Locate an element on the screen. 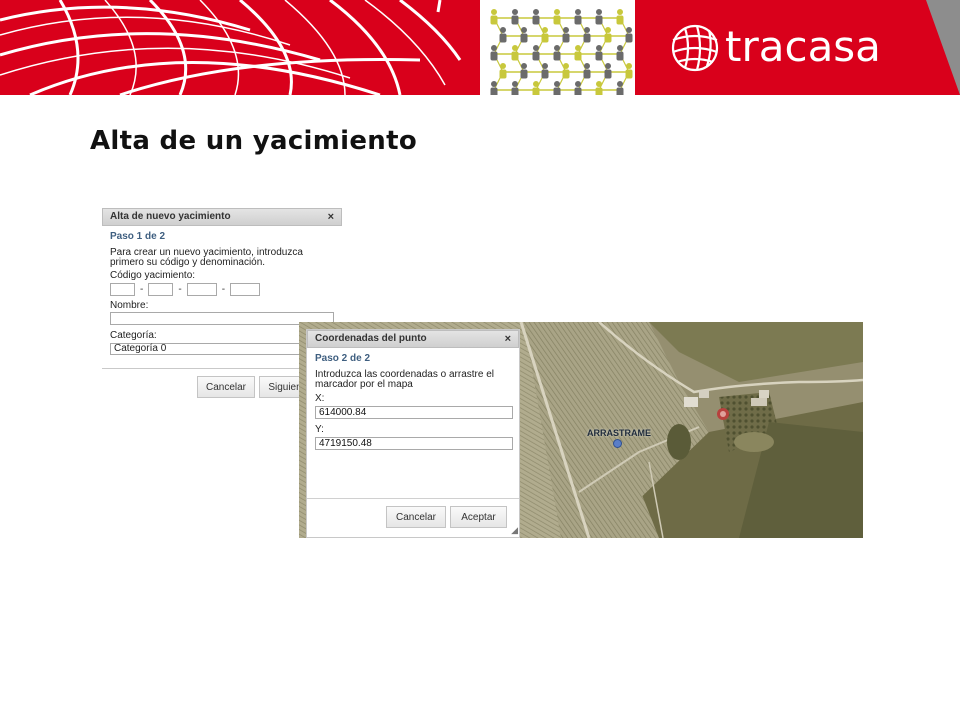 This screenshot has height=720, width=960. people-network-icon is located at coordinates (561, 52).